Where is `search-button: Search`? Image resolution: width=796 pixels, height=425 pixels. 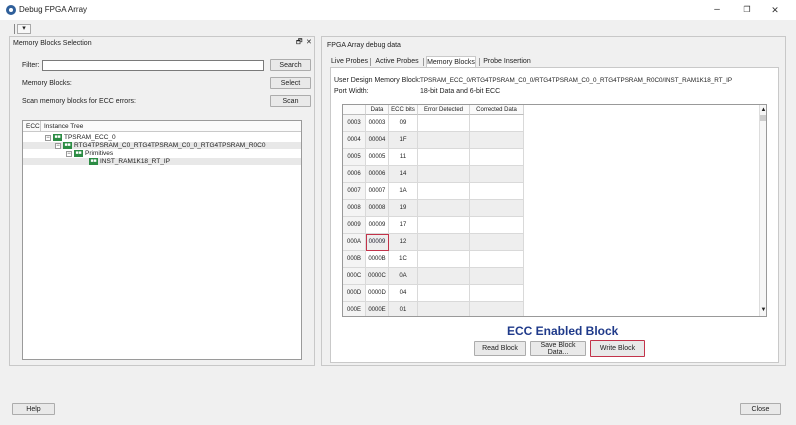
search-button: Search is located at coordinates (290, 65).